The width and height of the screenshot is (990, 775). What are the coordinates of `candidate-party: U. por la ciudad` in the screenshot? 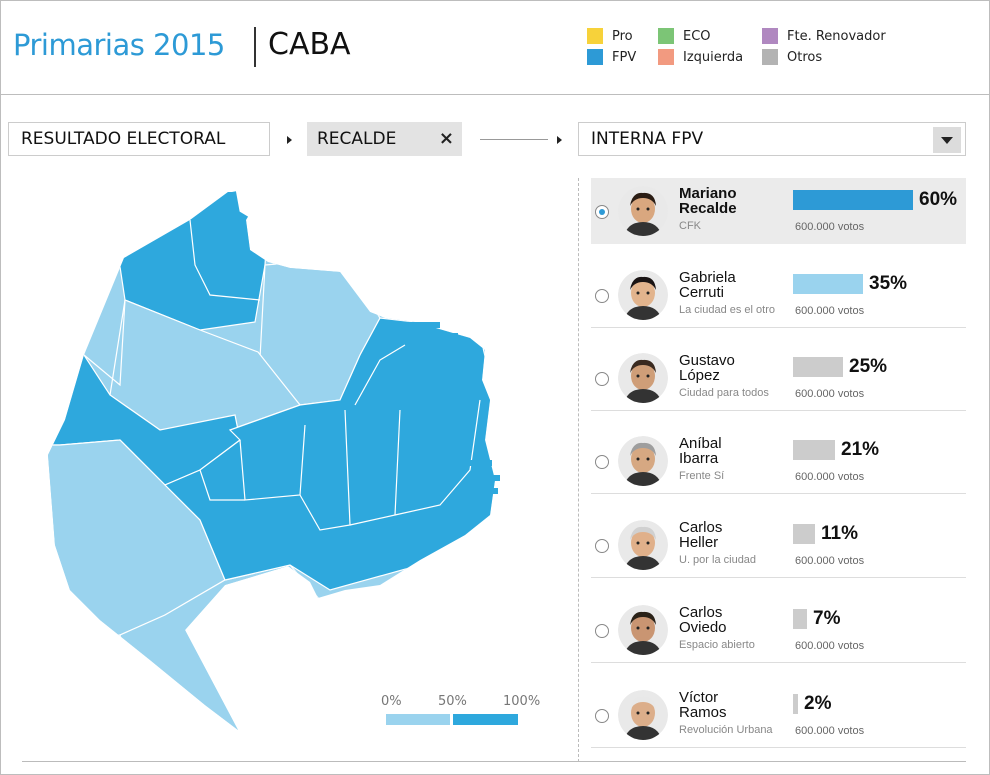 It's located at (718, 560).